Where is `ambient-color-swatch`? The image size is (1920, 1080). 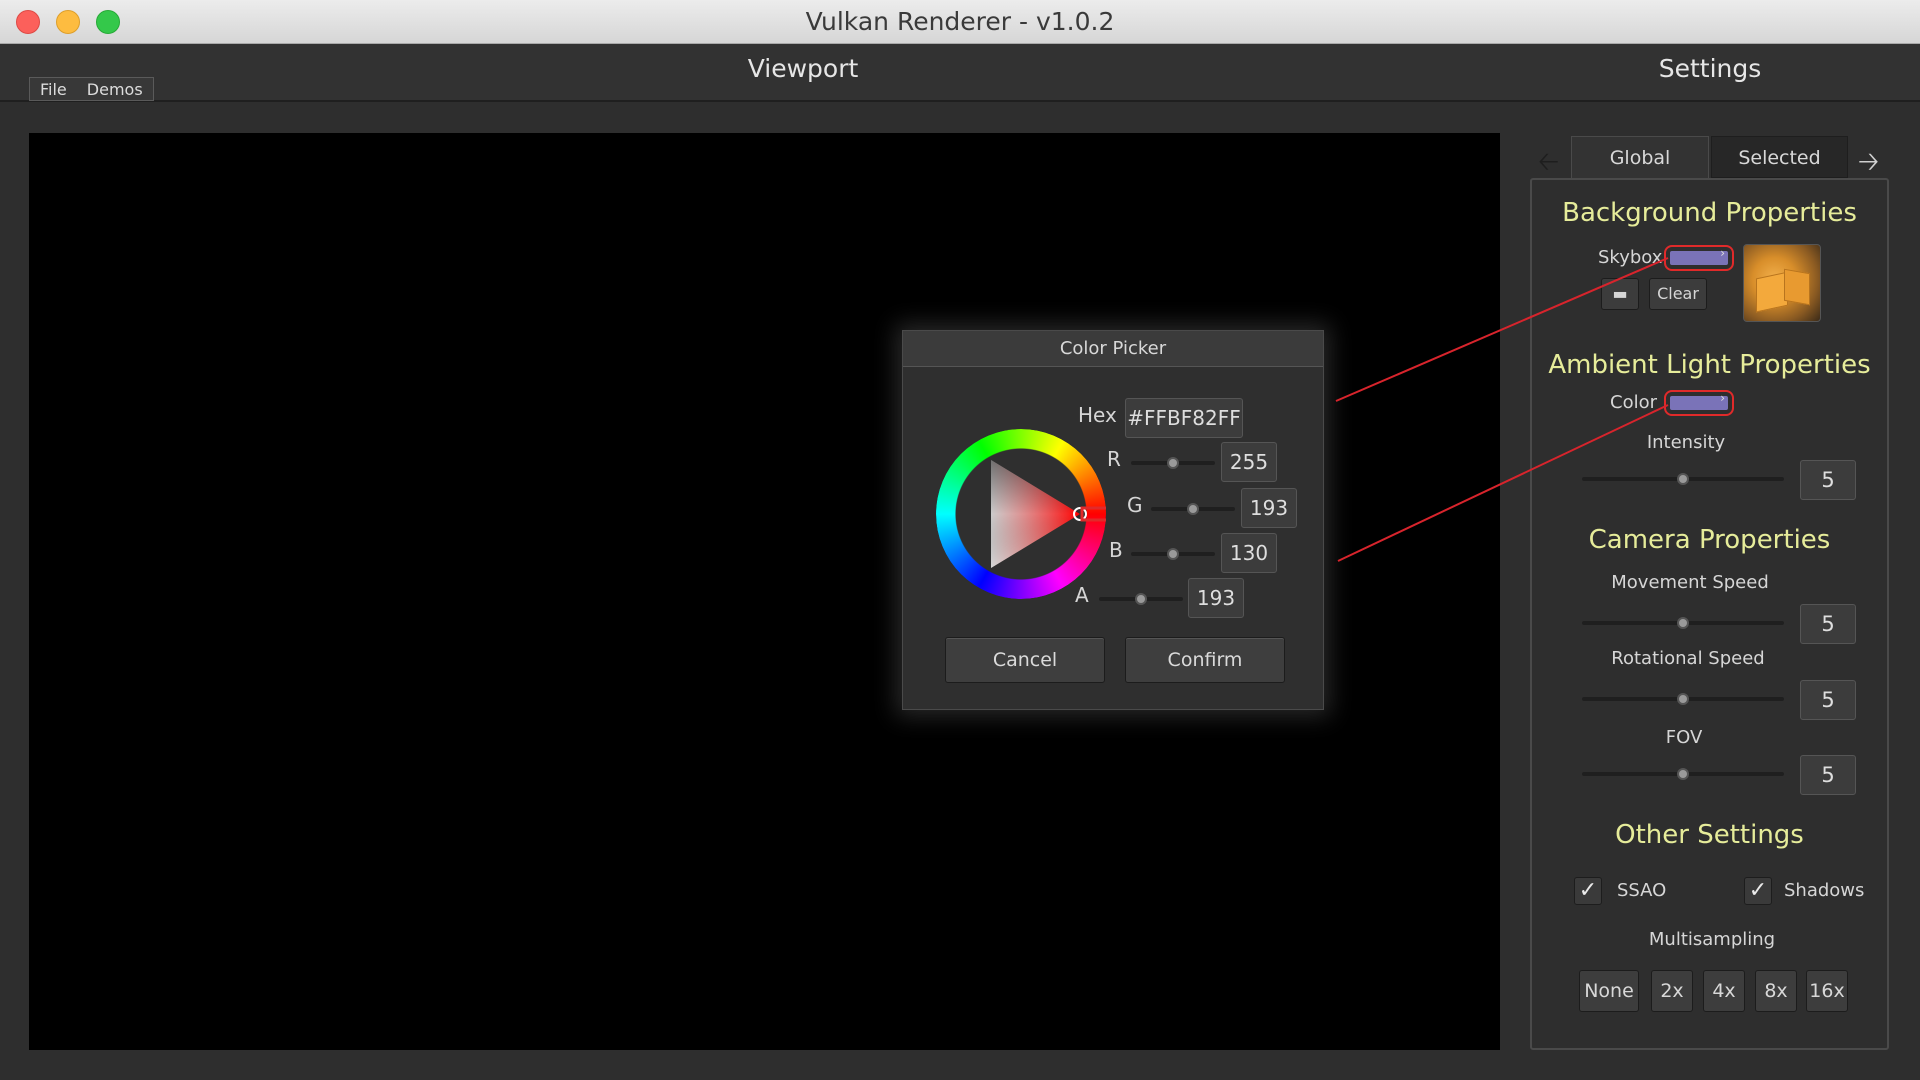 ambient-color-swatch is located at coordinates (1699, 403).